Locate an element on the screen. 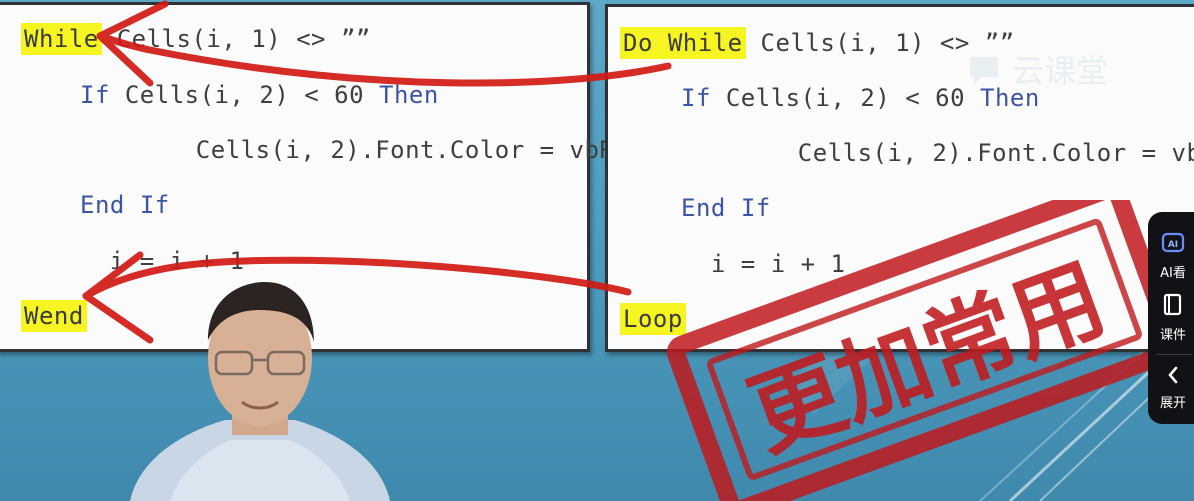  ai-view-icon: AI is located at coordinates (1173, 242).